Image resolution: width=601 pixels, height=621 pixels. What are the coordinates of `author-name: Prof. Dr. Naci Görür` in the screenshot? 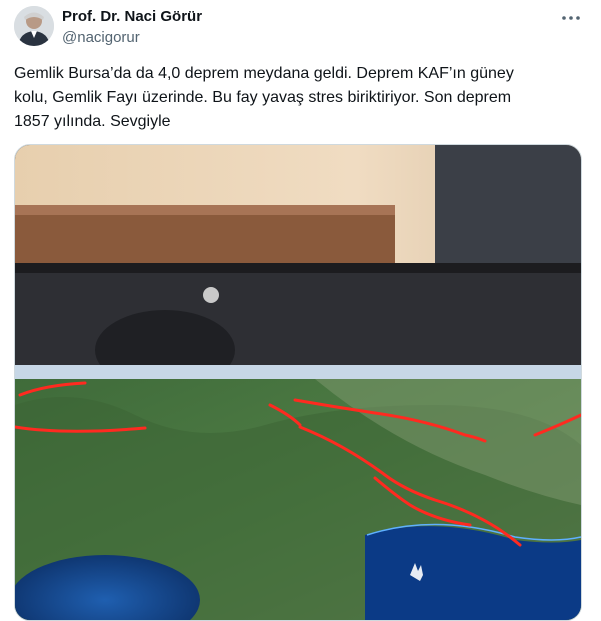 It's located at (132, 16).